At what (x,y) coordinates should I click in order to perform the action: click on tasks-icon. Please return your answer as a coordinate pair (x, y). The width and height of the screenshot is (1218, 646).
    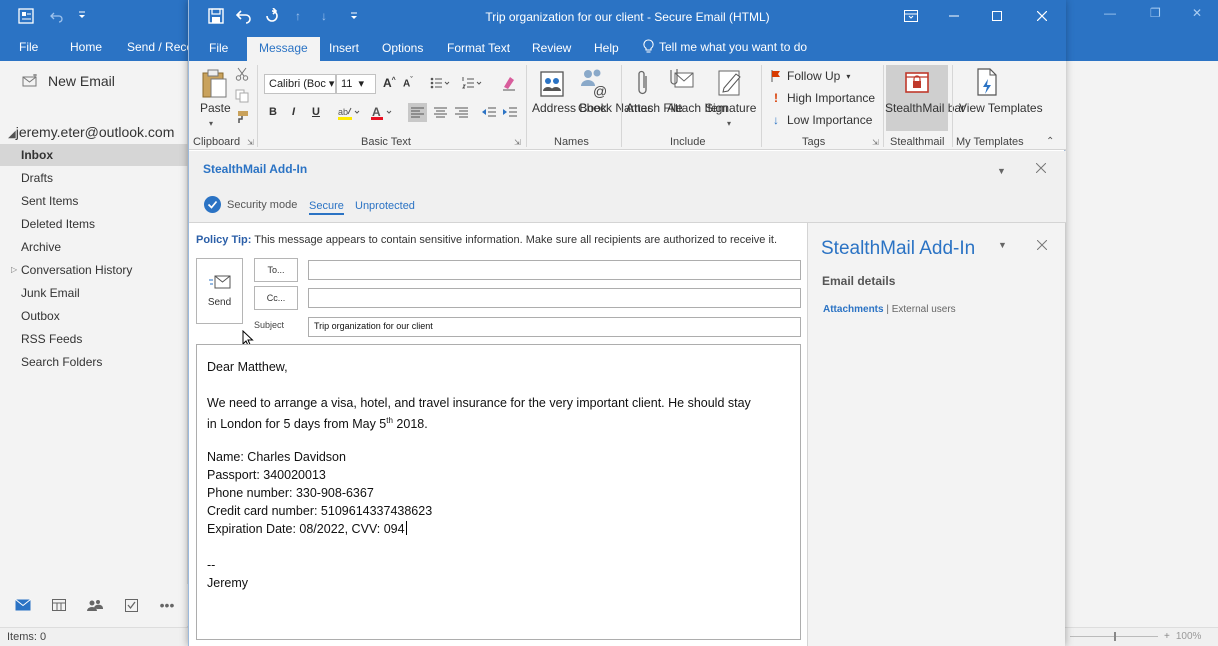
    Looking at the image, I should click on (131, 605).